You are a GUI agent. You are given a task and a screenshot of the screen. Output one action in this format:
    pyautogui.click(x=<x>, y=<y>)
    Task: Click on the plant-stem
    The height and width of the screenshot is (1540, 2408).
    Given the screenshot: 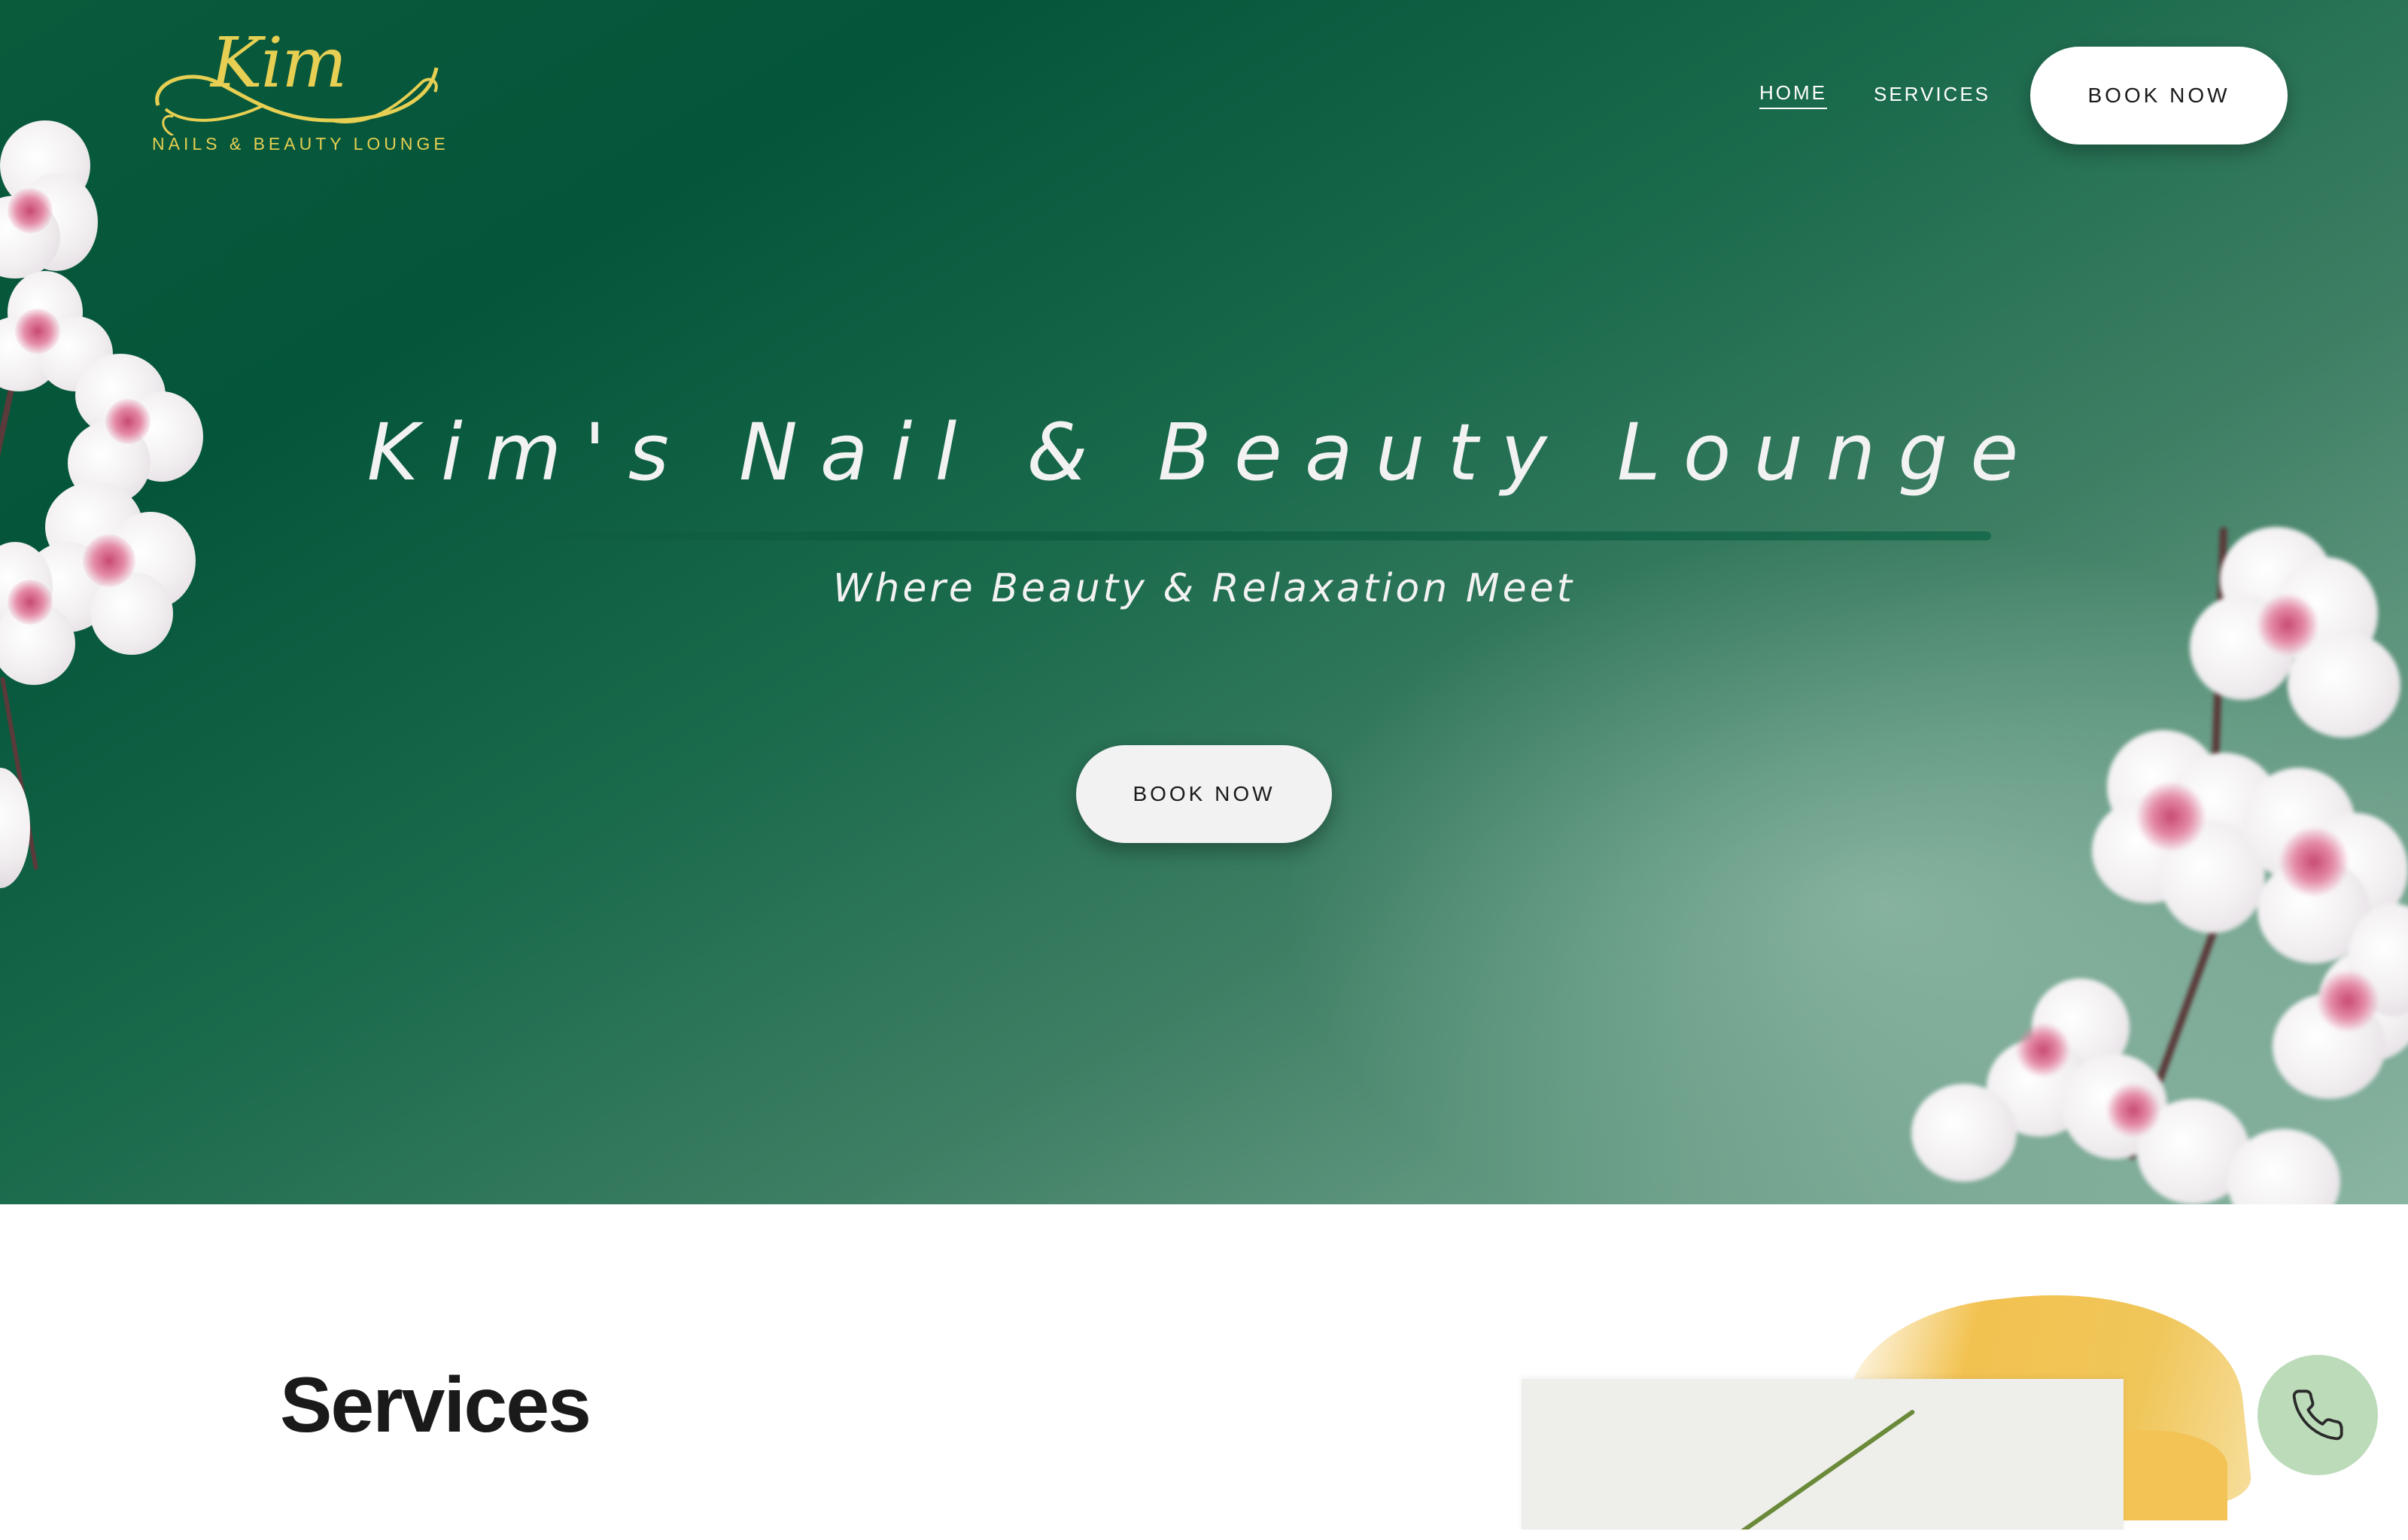 What is the action you would take?
    pyautogui.click(x=1815, y=1469)
    